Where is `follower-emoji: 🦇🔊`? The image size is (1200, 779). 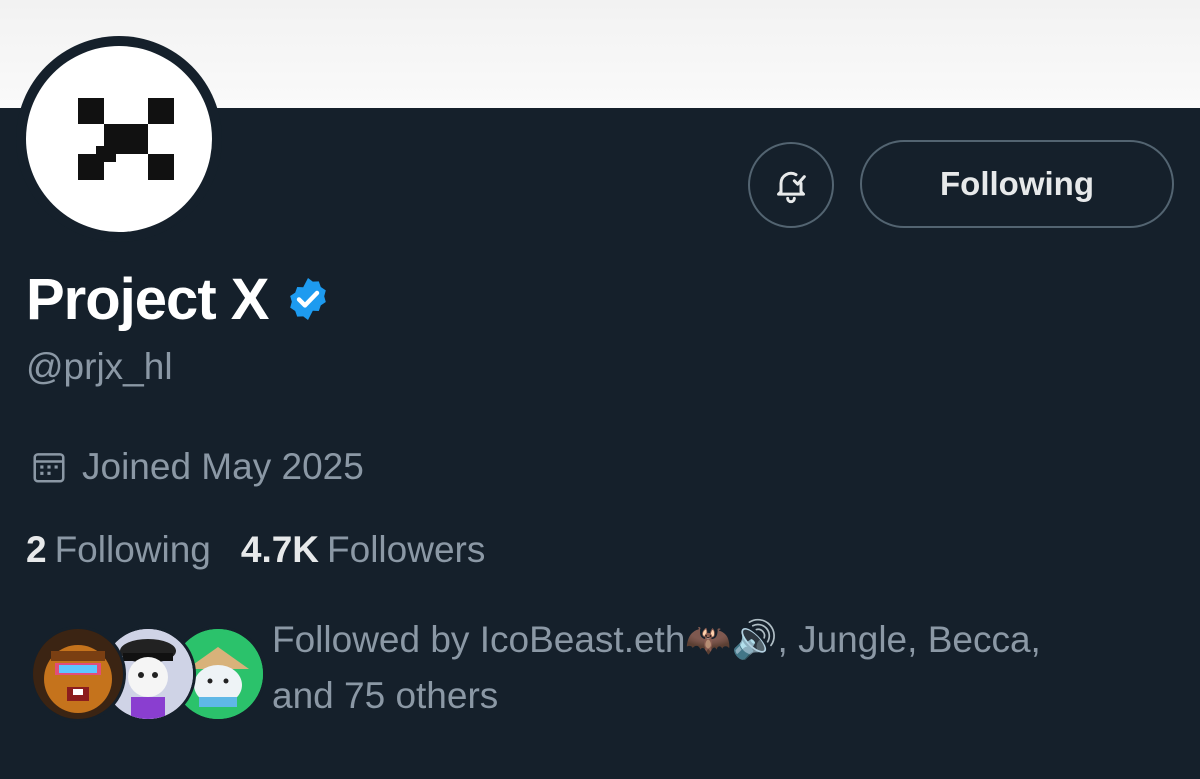
follower-emoji: 🦇🔊 is located at coordinates (731, 639).